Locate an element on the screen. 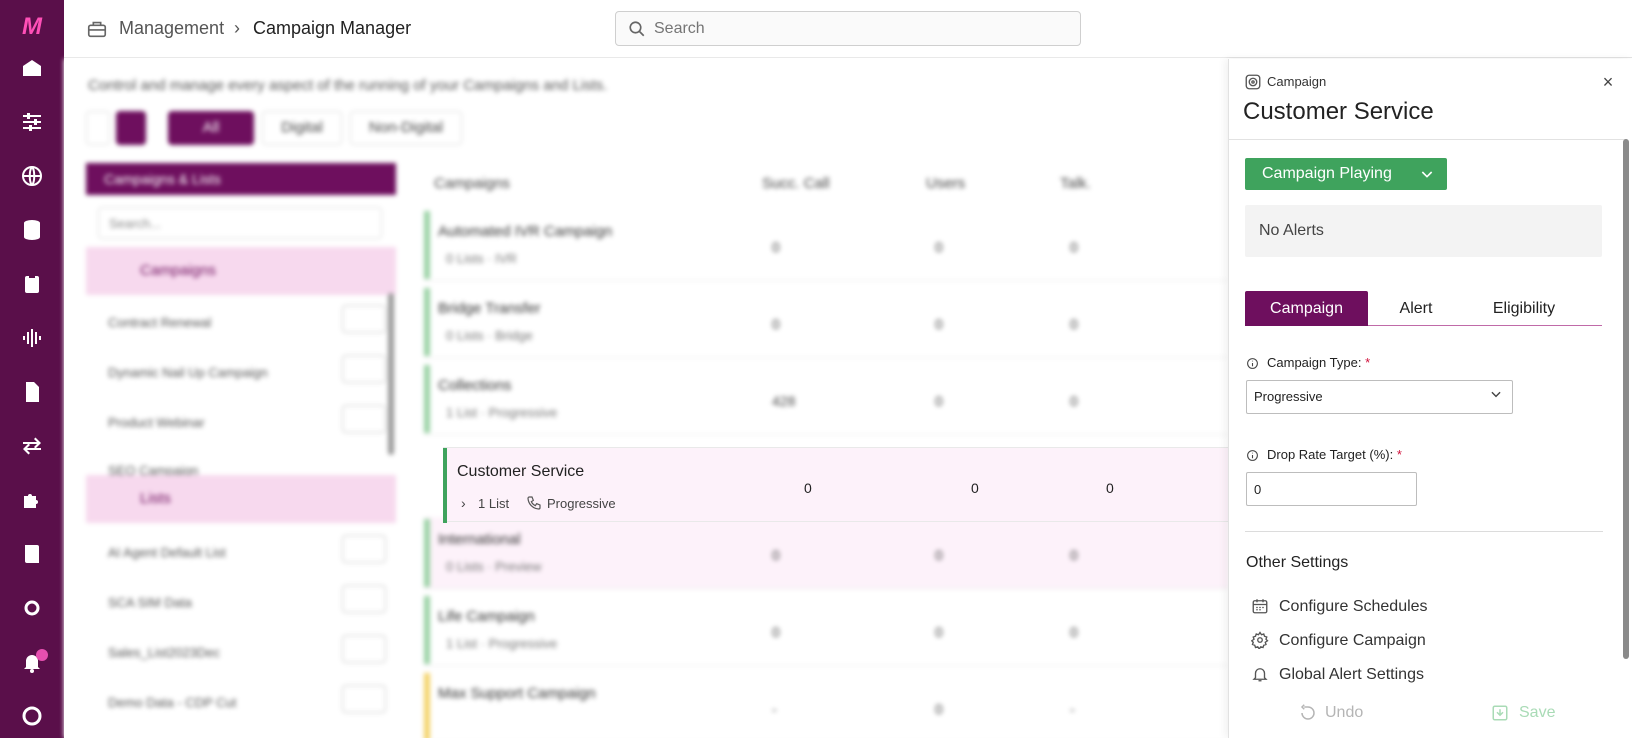 The height and width of the screenshot is (738, 1632). column-header: Talk. is located at coordinates (1075, 183).